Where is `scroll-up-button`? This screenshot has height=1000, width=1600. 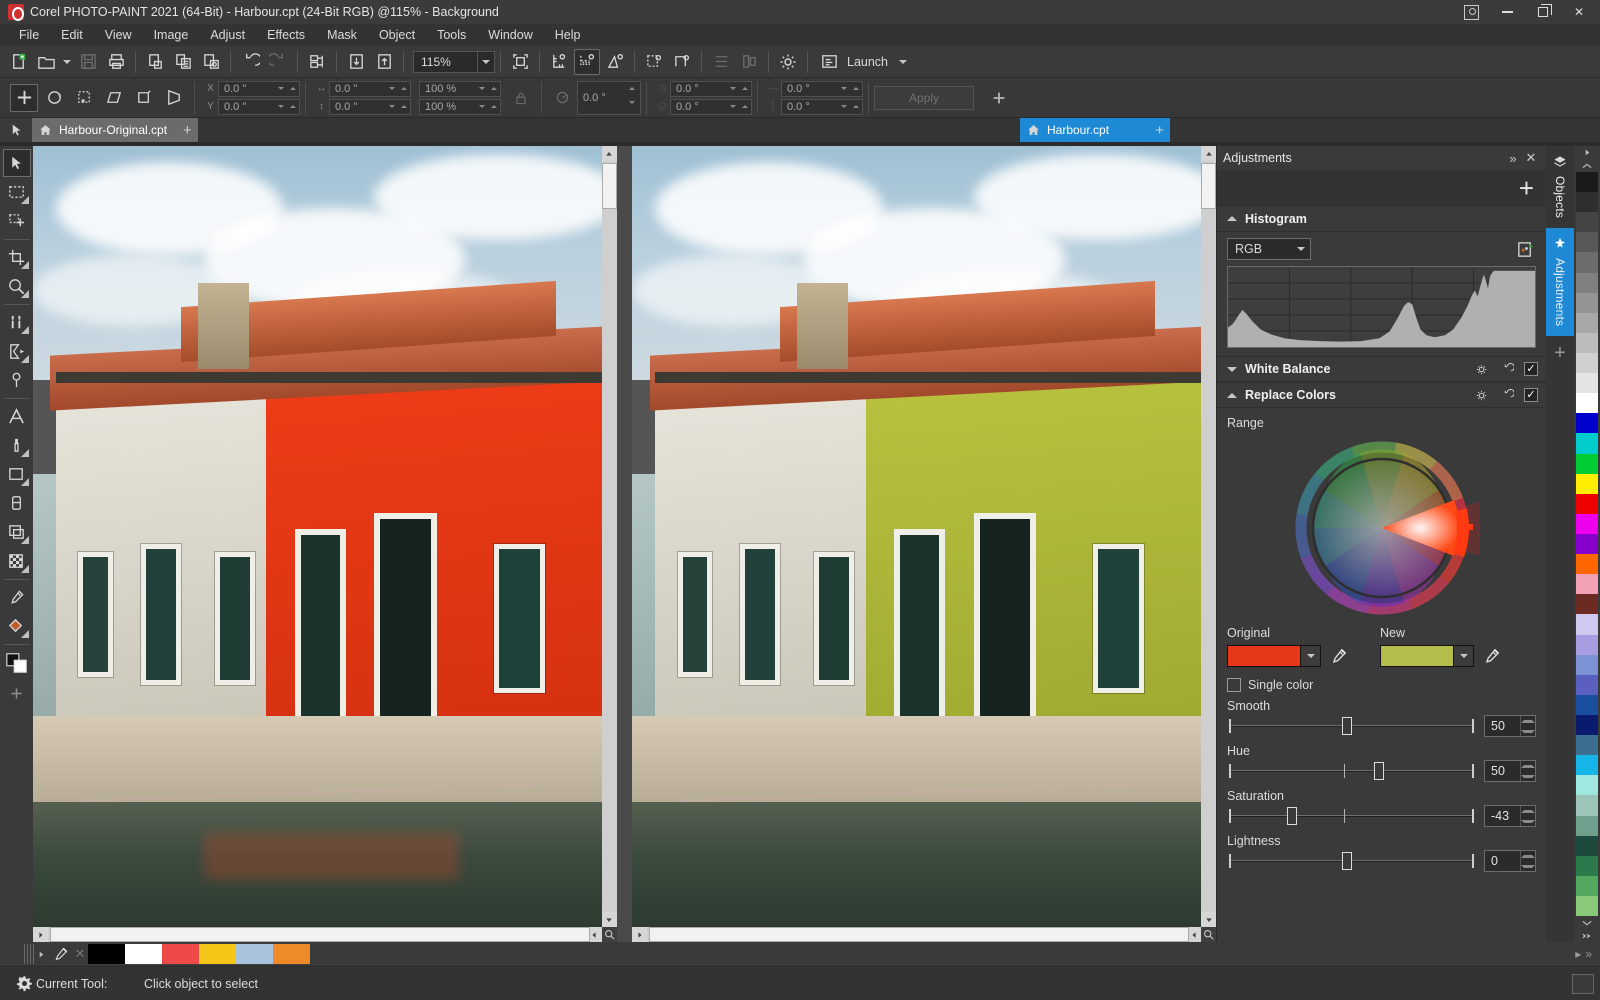 scroll-up-button is located at coordinates (1208, 153).